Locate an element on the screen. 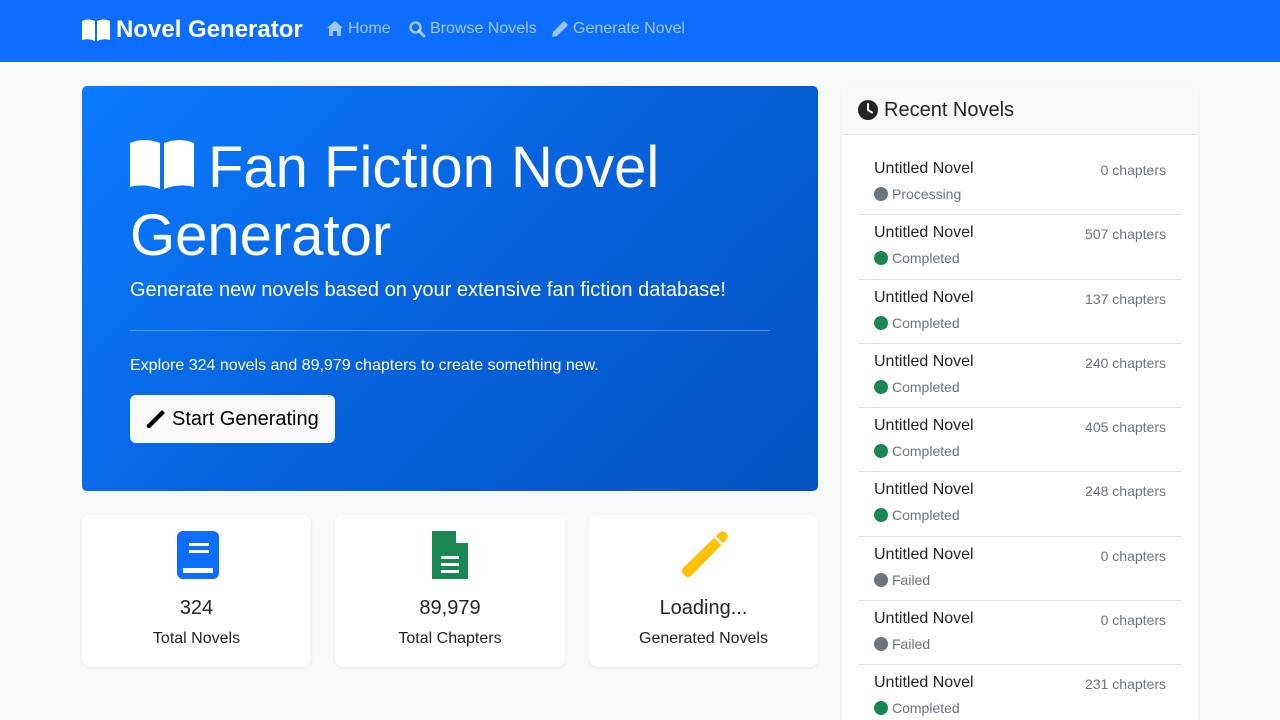  novel-chapters: 507 chapters is located at coordinates (1125, 234).